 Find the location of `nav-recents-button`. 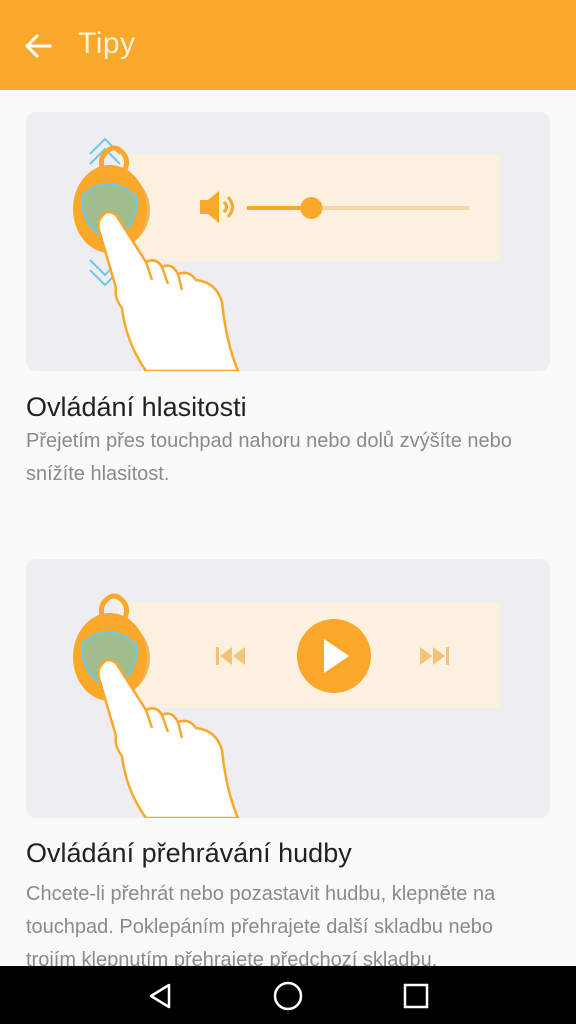

nav-recents-button is located at coordinates (416, 996).